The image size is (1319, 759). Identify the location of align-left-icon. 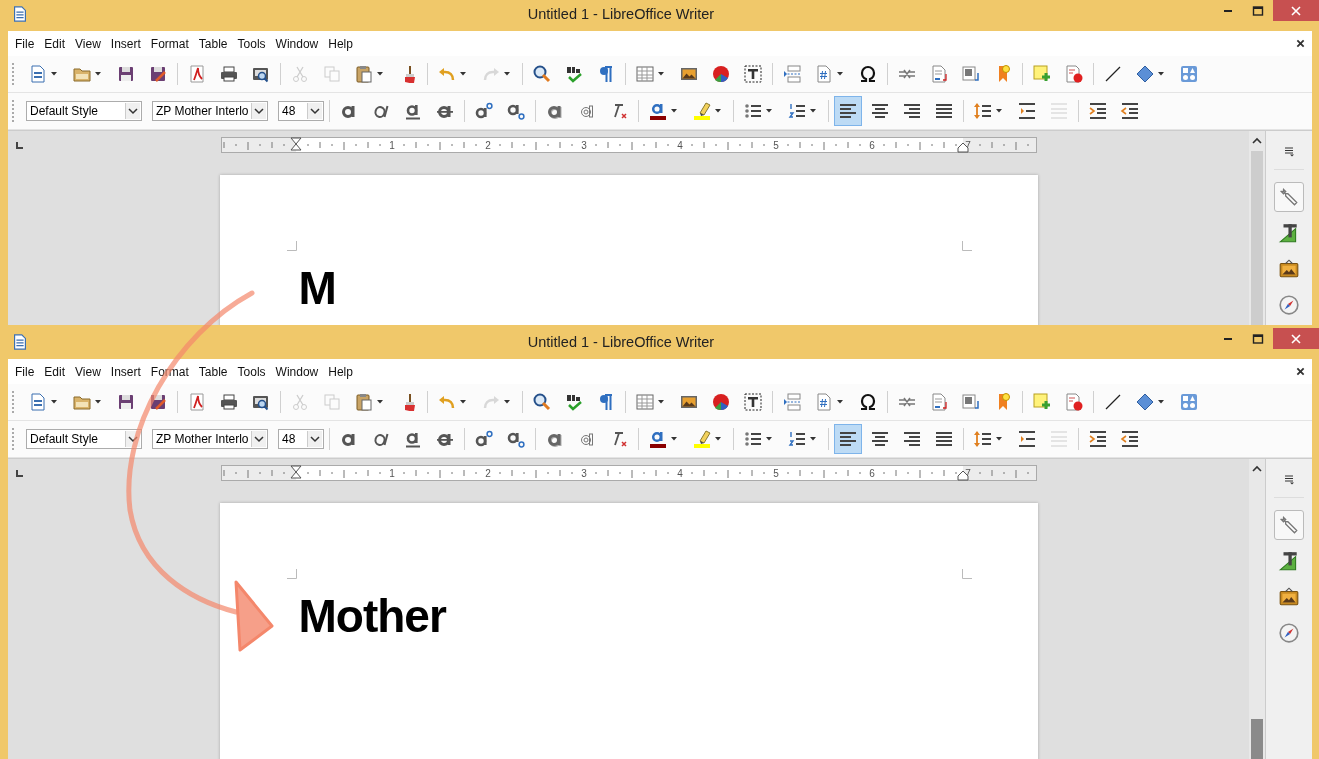
(848, 111).